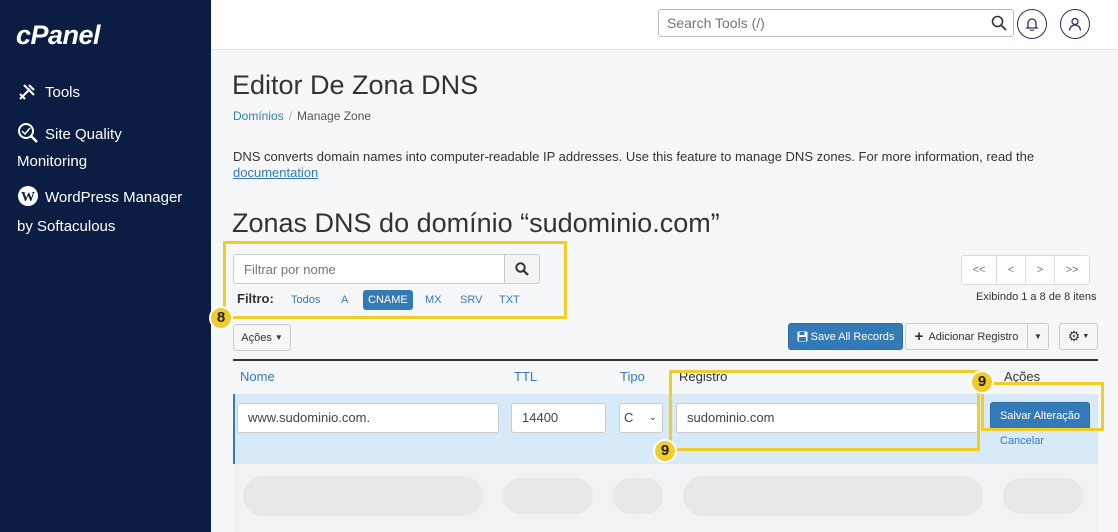  I want to click on search-icon, so click(999, 23).